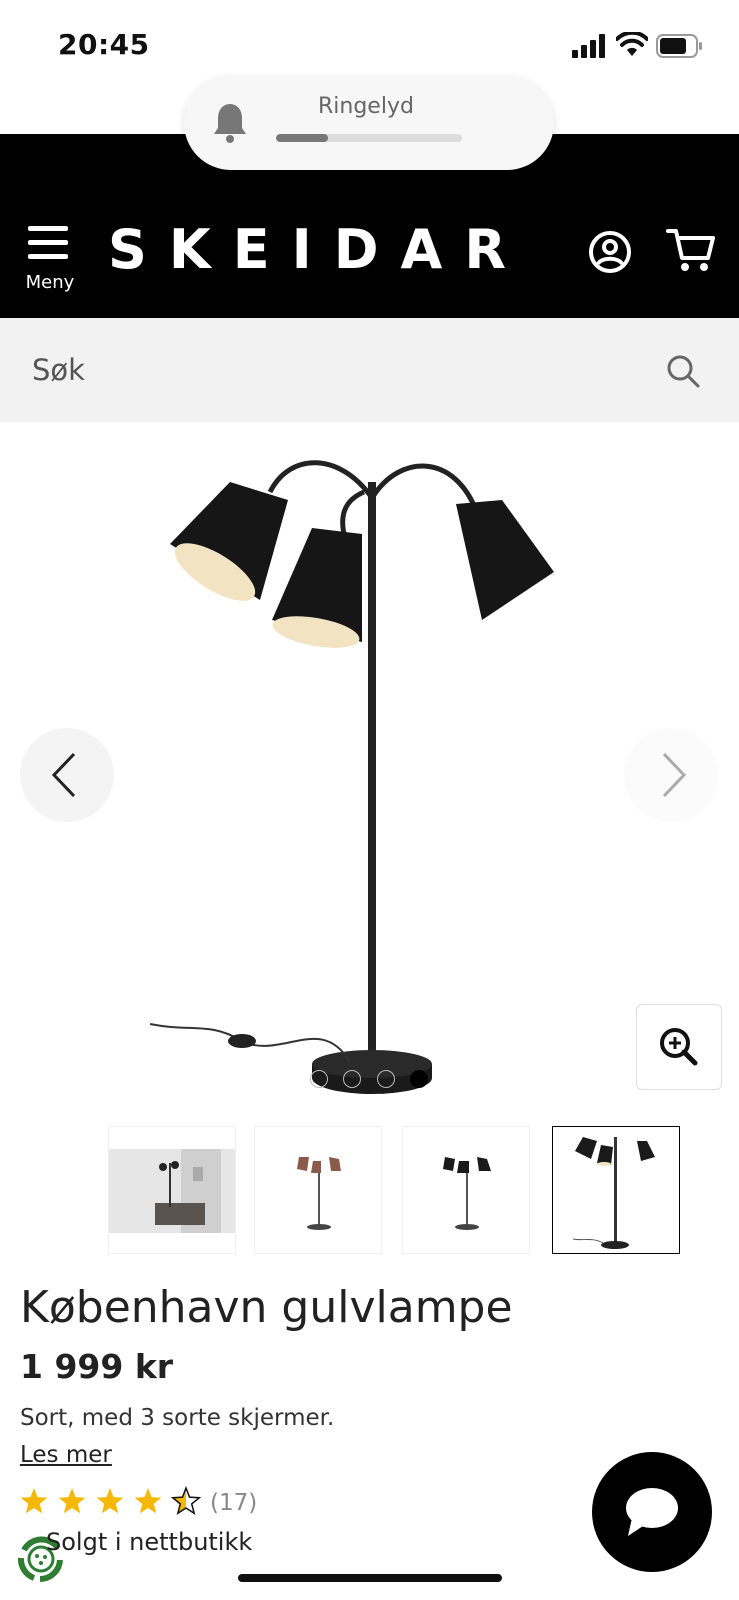 This screenshot has width=739, height=1600. Describe the element at coordinates (302, 138) in the screenshot. I see `ringer-volume-fill` at that location.